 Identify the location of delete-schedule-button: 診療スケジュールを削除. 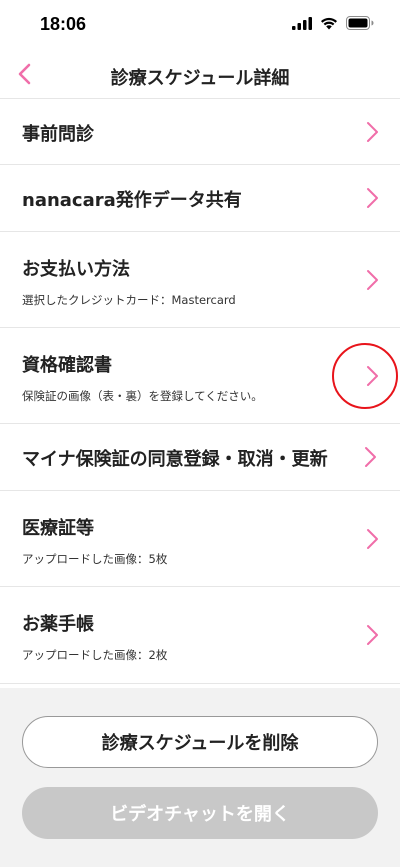
(200, 742).